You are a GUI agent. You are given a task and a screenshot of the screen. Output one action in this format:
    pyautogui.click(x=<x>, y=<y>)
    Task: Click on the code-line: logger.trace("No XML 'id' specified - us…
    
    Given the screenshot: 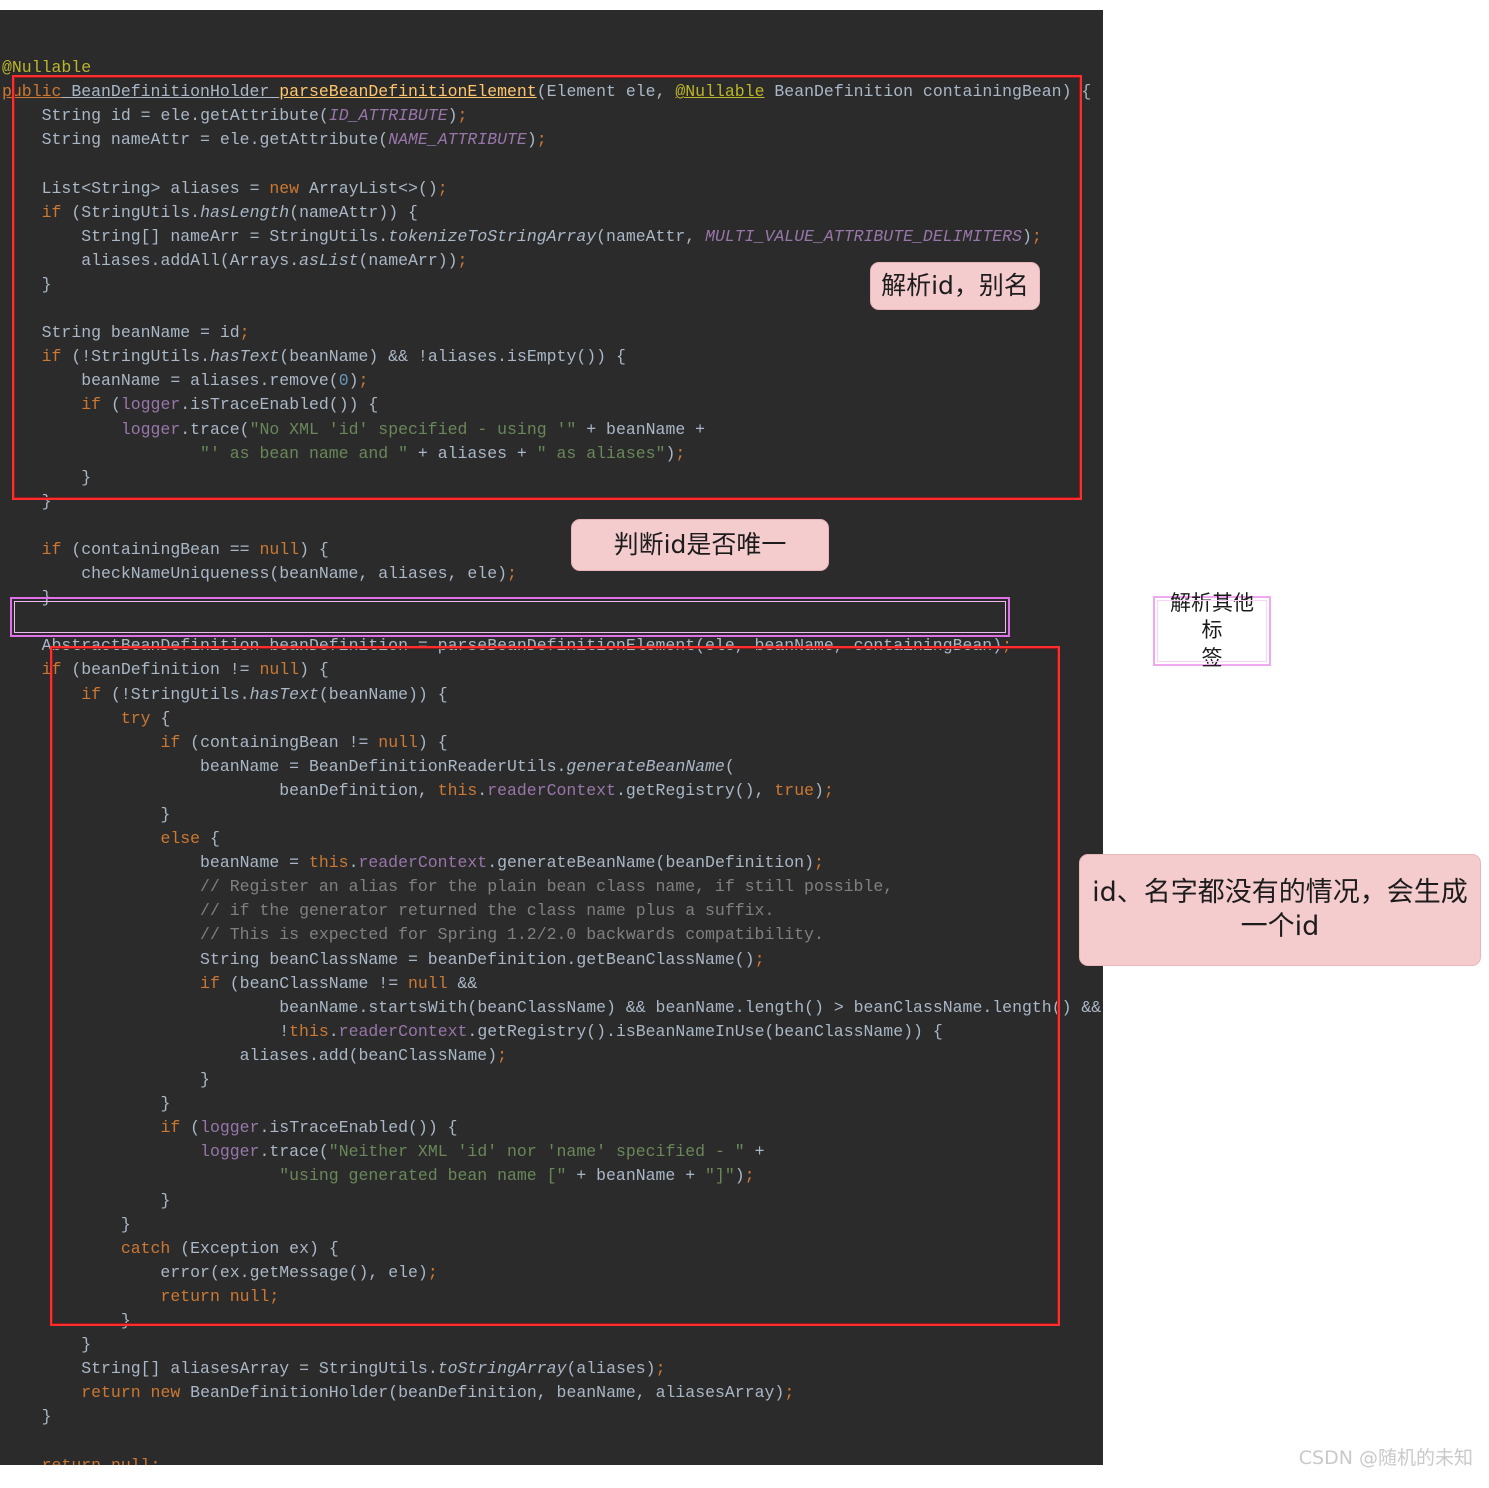 What is the action you would take?
    pyautogui.click(x=413, y=429)
    